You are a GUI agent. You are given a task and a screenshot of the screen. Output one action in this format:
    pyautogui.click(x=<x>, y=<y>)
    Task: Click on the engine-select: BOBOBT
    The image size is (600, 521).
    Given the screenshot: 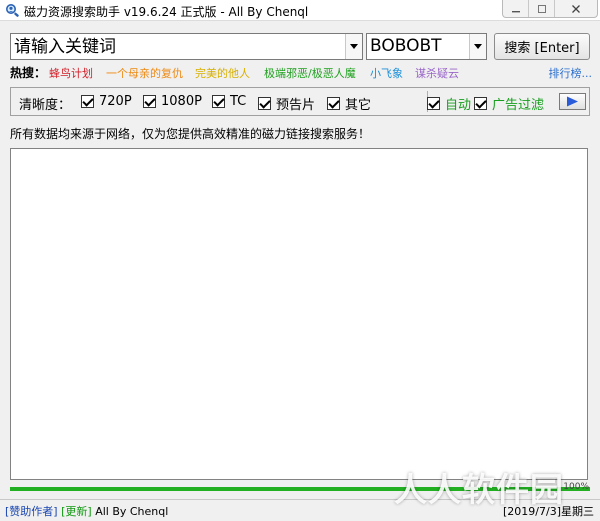 What is the action you would take?
    pyautogui.click(x=426, y=46)
    